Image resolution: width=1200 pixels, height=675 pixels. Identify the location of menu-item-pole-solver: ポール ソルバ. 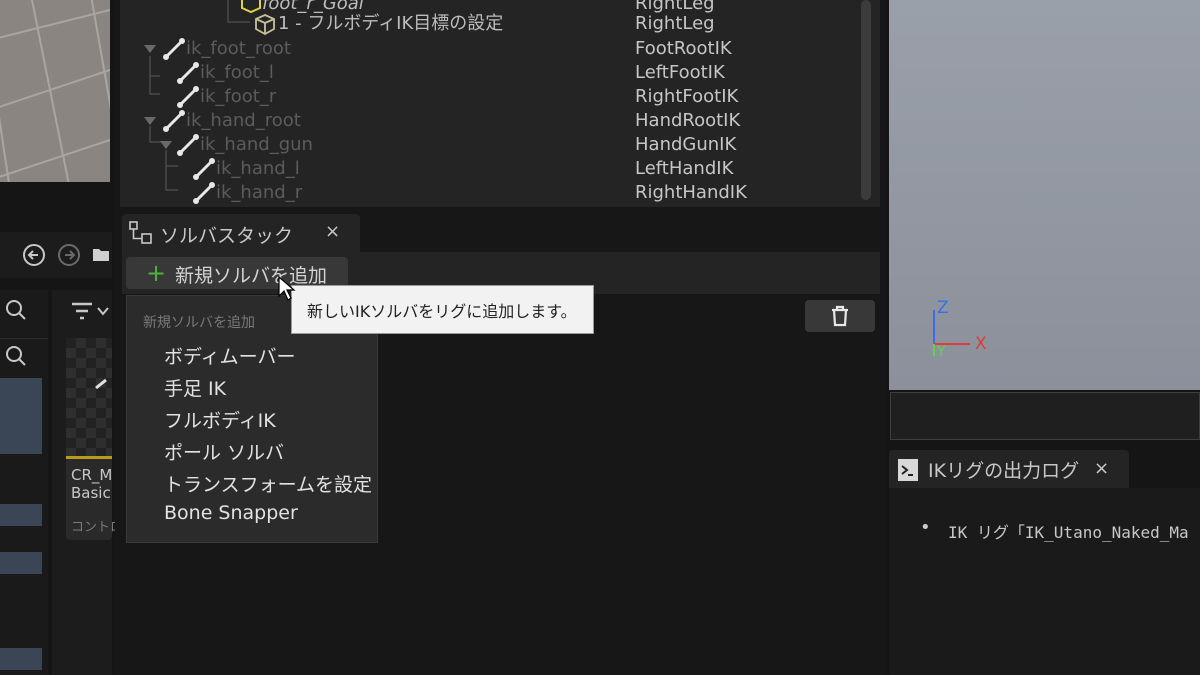
(224, 451).